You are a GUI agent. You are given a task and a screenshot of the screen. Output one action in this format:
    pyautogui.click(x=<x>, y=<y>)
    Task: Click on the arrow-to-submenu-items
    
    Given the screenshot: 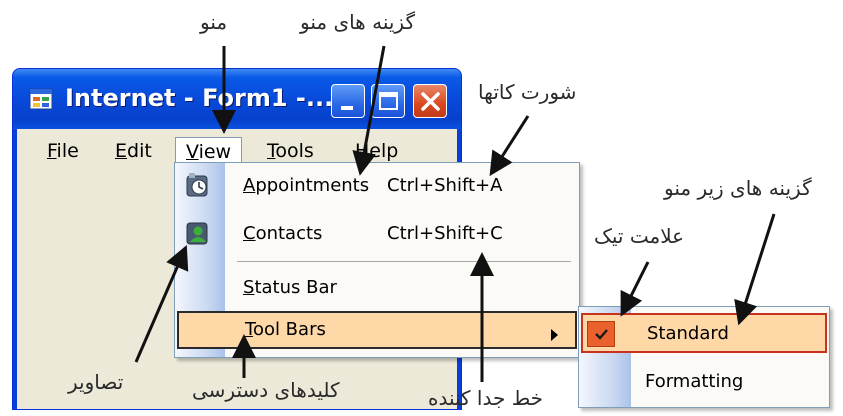 What is the action you would take?
    pyautogui.click(x=755, y=269)
    